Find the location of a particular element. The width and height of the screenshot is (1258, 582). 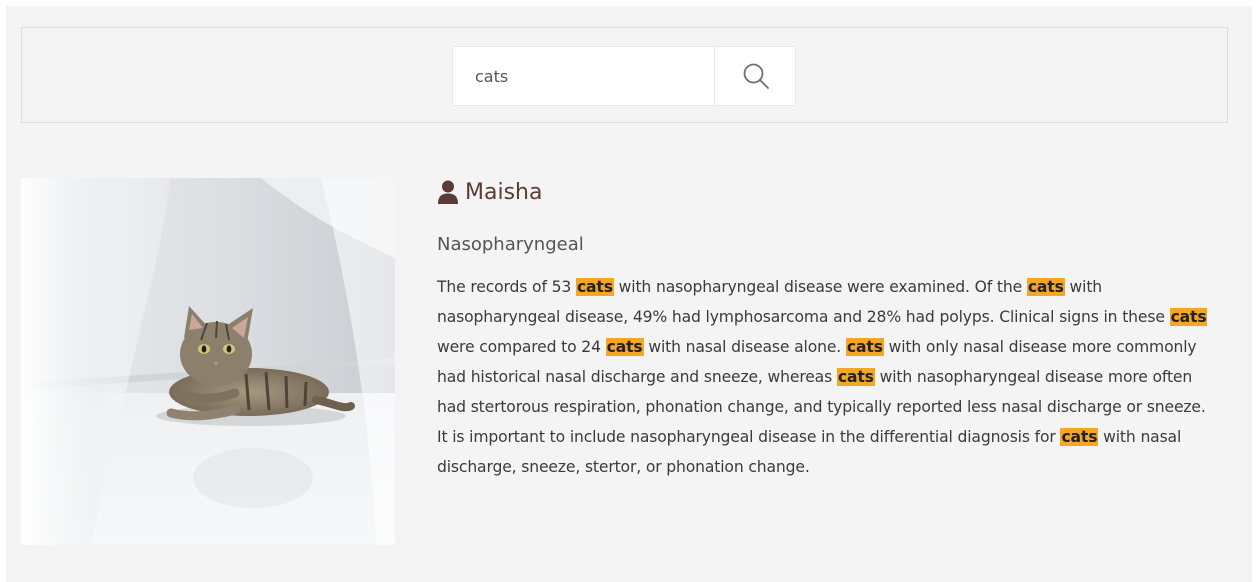

body-text: were compared to 24 is located at coordinates (521, 347).